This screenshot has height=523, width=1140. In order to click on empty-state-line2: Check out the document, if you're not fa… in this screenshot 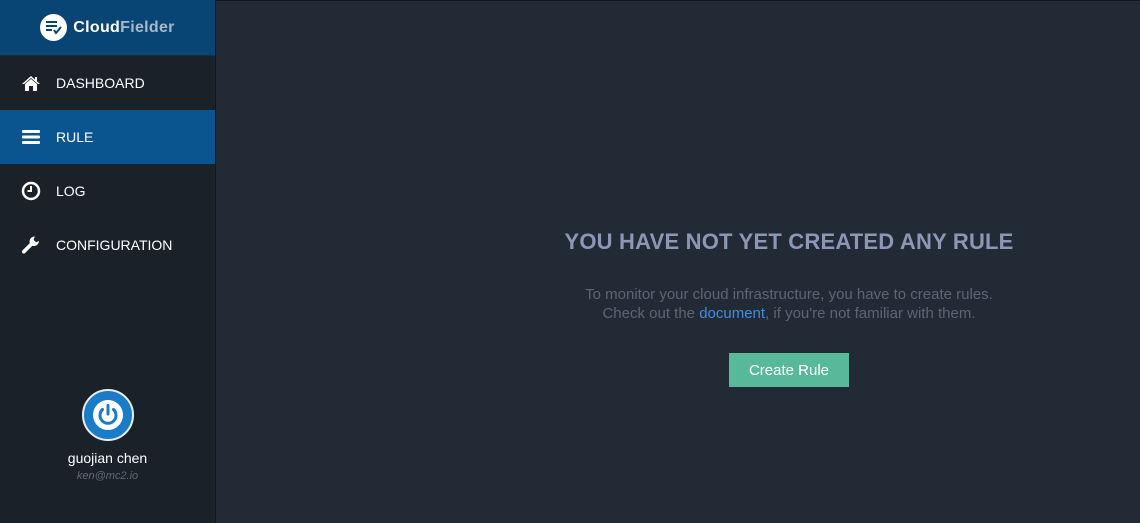, I will do `click(789, 313)`.